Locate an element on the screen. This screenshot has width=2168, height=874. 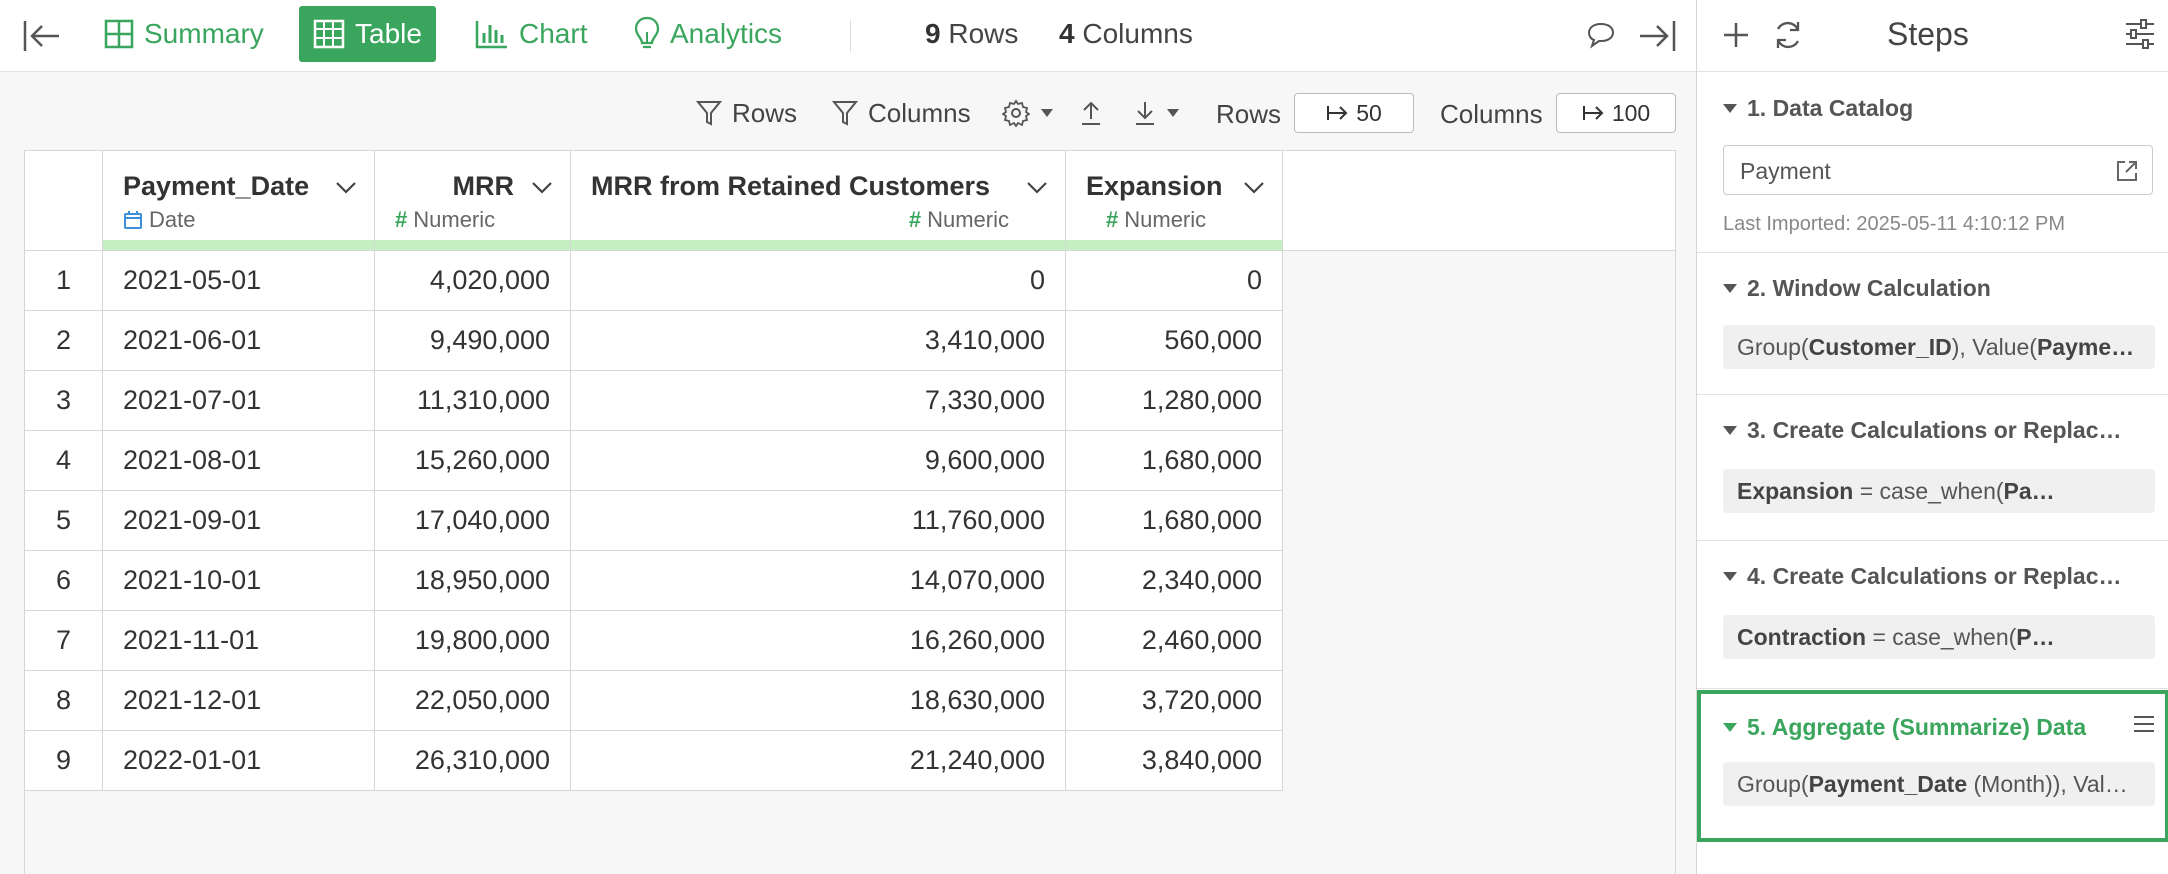
bar-chart-icon is located at coordinates (491, 35).